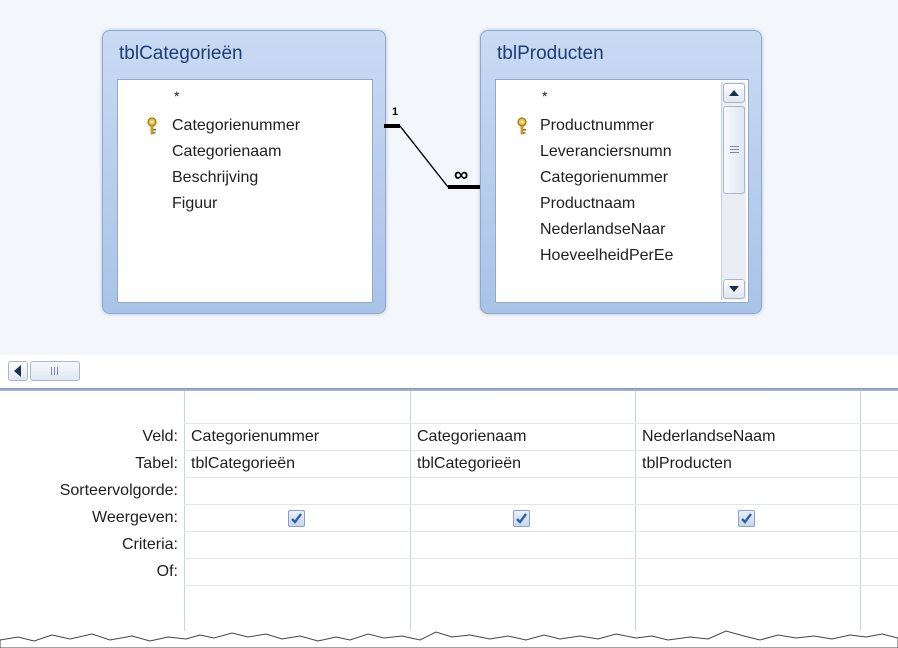 The height and width of the screenshot is (648, 898). What do you see at coordinates (687, 464) in the screenshot?
I see `tabel-cell: tblProducten` at bounding box center [687, 464].